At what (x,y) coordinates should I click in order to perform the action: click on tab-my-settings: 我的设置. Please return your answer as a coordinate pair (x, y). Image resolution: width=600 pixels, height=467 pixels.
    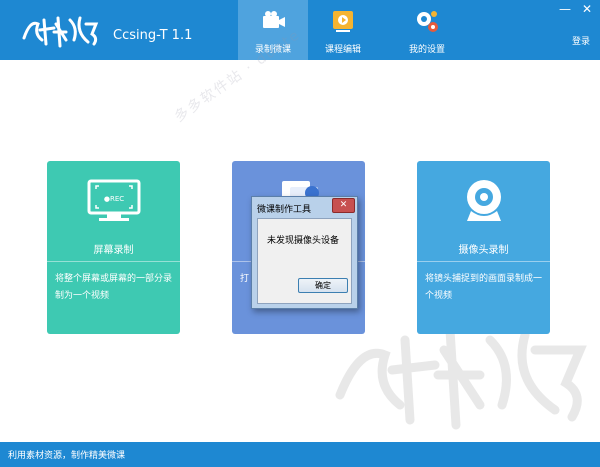
    Looking at the image, I should click on (427, 30).